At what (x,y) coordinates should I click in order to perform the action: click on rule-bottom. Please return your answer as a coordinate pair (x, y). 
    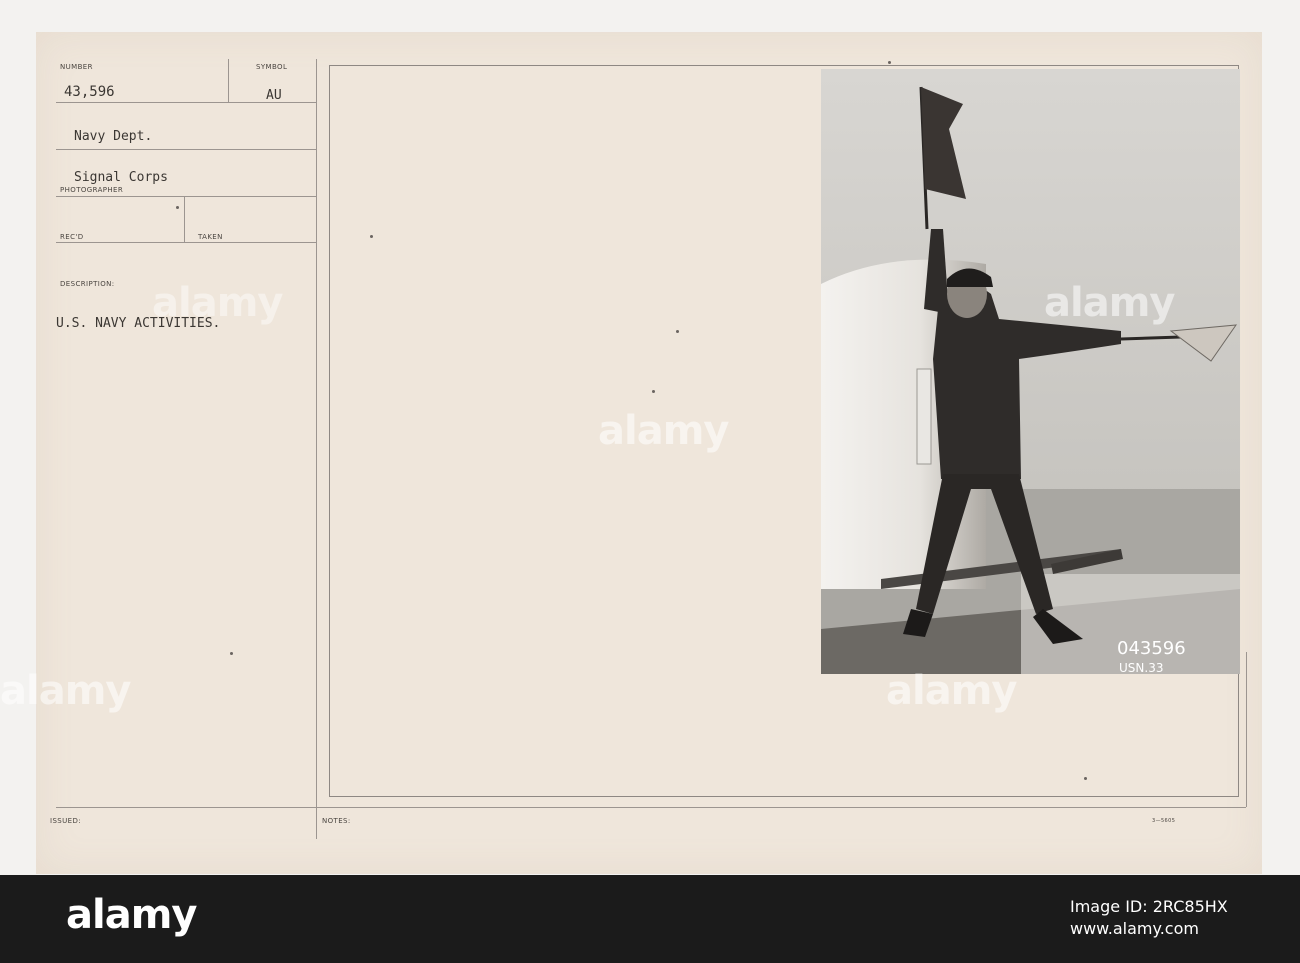
    Looking at the image, I should click on (651, 807).